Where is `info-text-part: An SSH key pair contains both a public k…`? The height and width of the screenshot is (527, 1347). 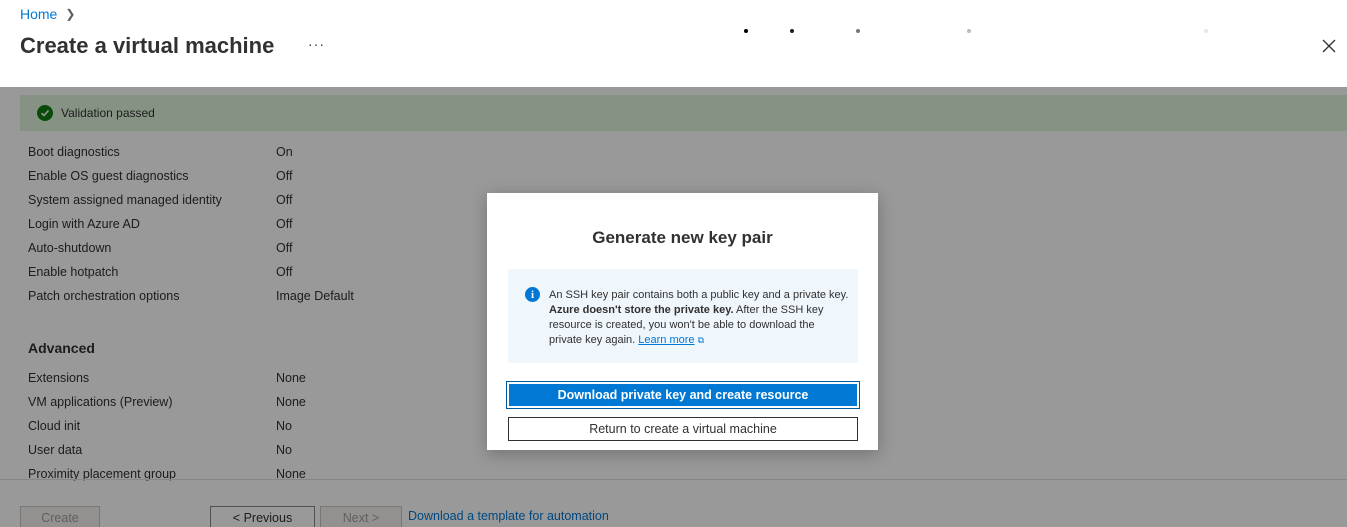 info-text-part: An SSH key pair contains both a public k… is located at coordinates (699, 295).